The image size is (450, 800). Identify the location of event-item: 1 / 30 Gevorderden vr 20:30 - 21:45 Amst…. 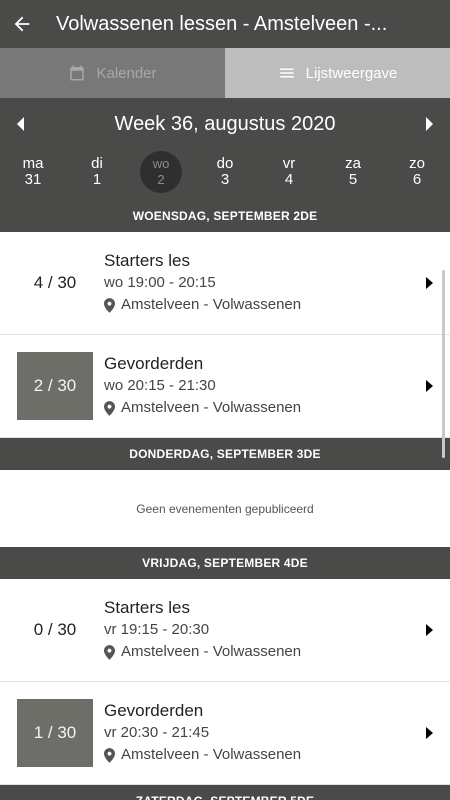
(225, 733).